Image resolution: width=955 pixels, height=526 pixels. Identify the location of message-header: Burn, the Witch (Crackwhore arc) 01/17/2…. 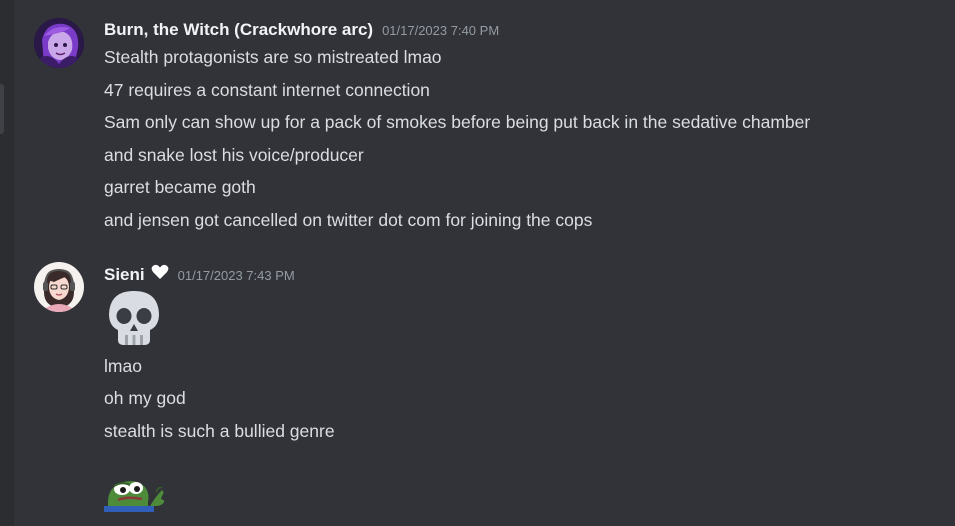
(301, 30).